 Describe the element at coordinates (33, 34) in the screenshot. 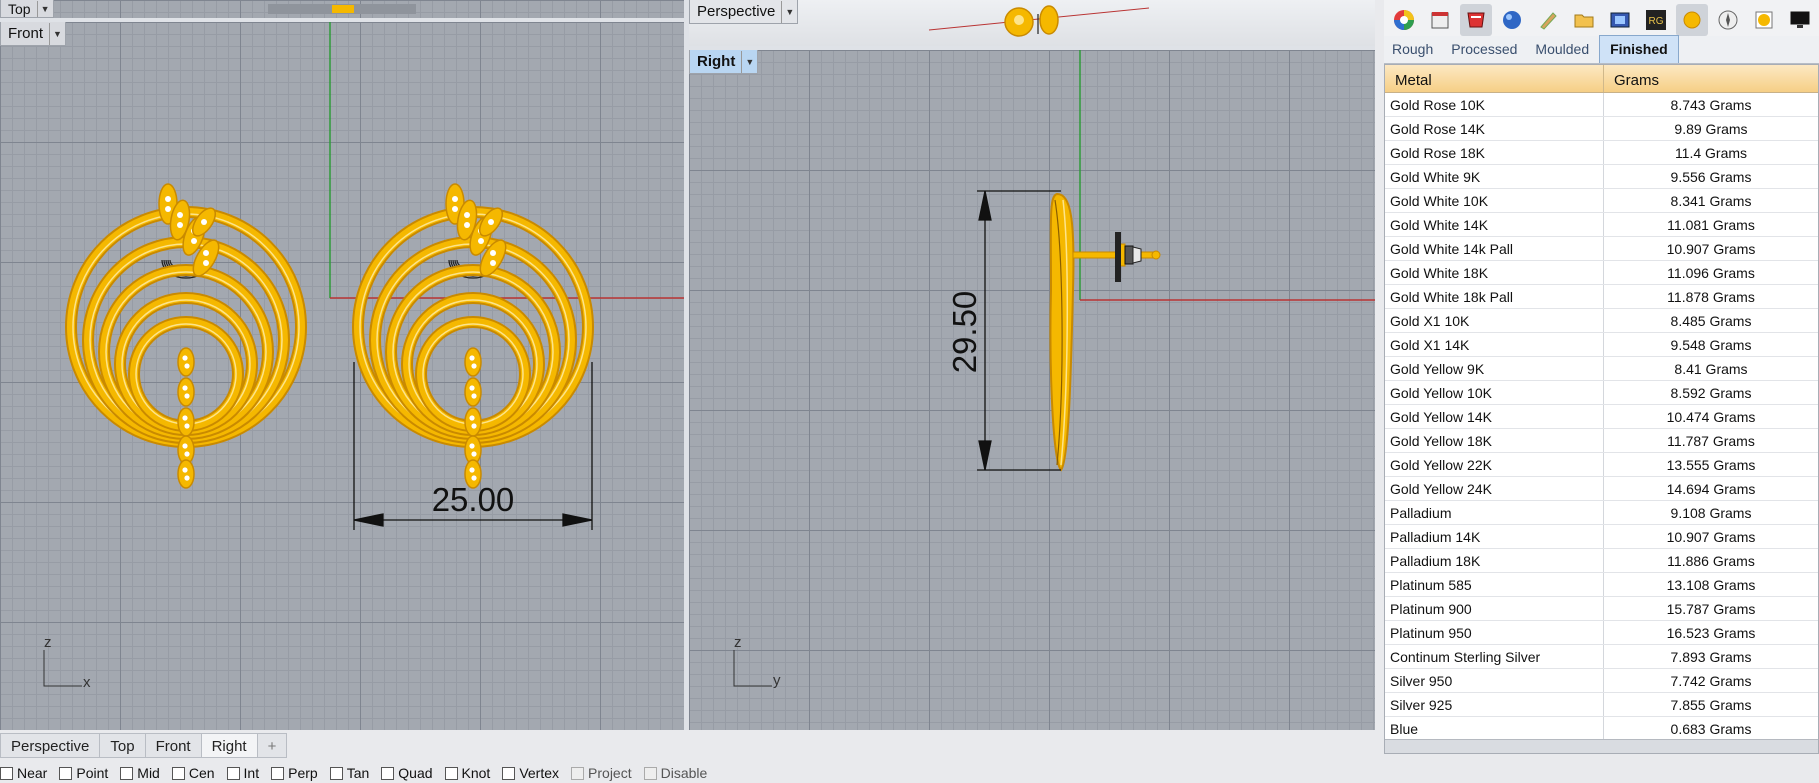

I see `front-viewport-tab: Front ▼` at that location.